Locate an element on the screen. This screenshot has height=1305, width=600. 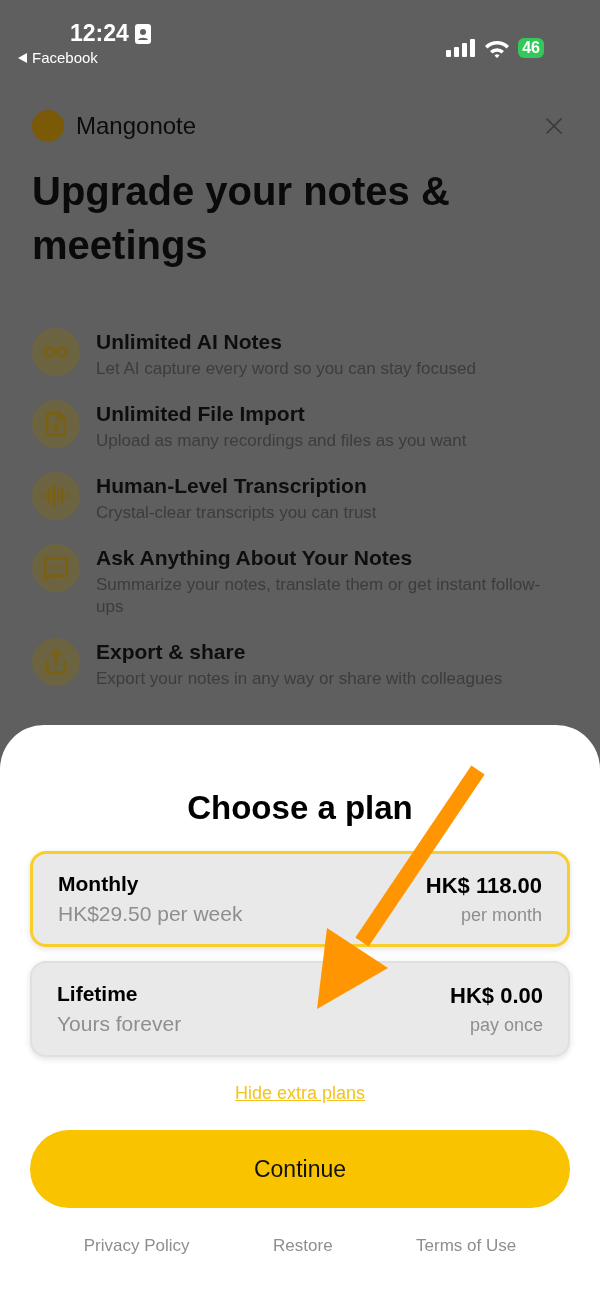
contact-card-icon is located at coordinates (142, 33).